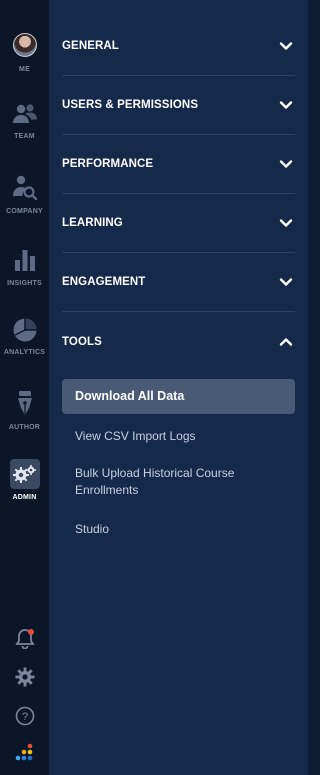 The width and height of the screenshot is (320, 775). I want to click on section-title-learning: LEARNING, so click(92, 222).